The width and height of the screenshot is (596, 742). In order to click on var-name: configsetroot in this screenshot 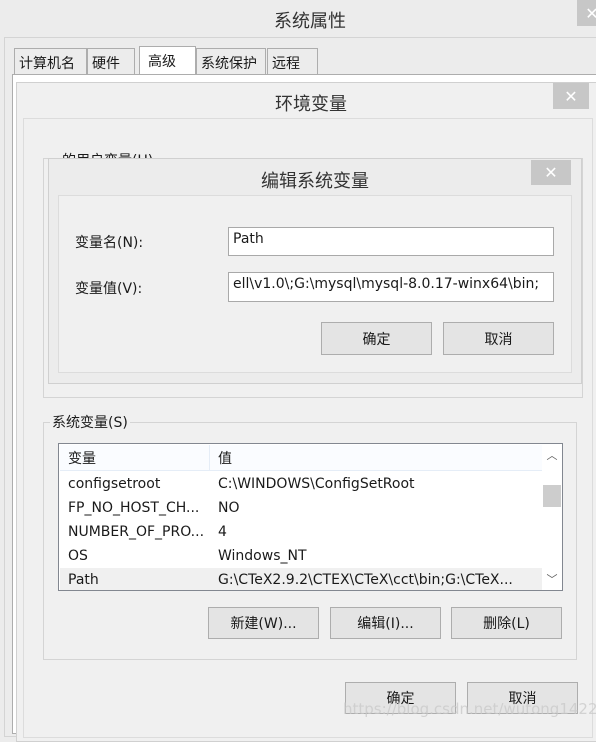, I will do `click(114, 484)`.